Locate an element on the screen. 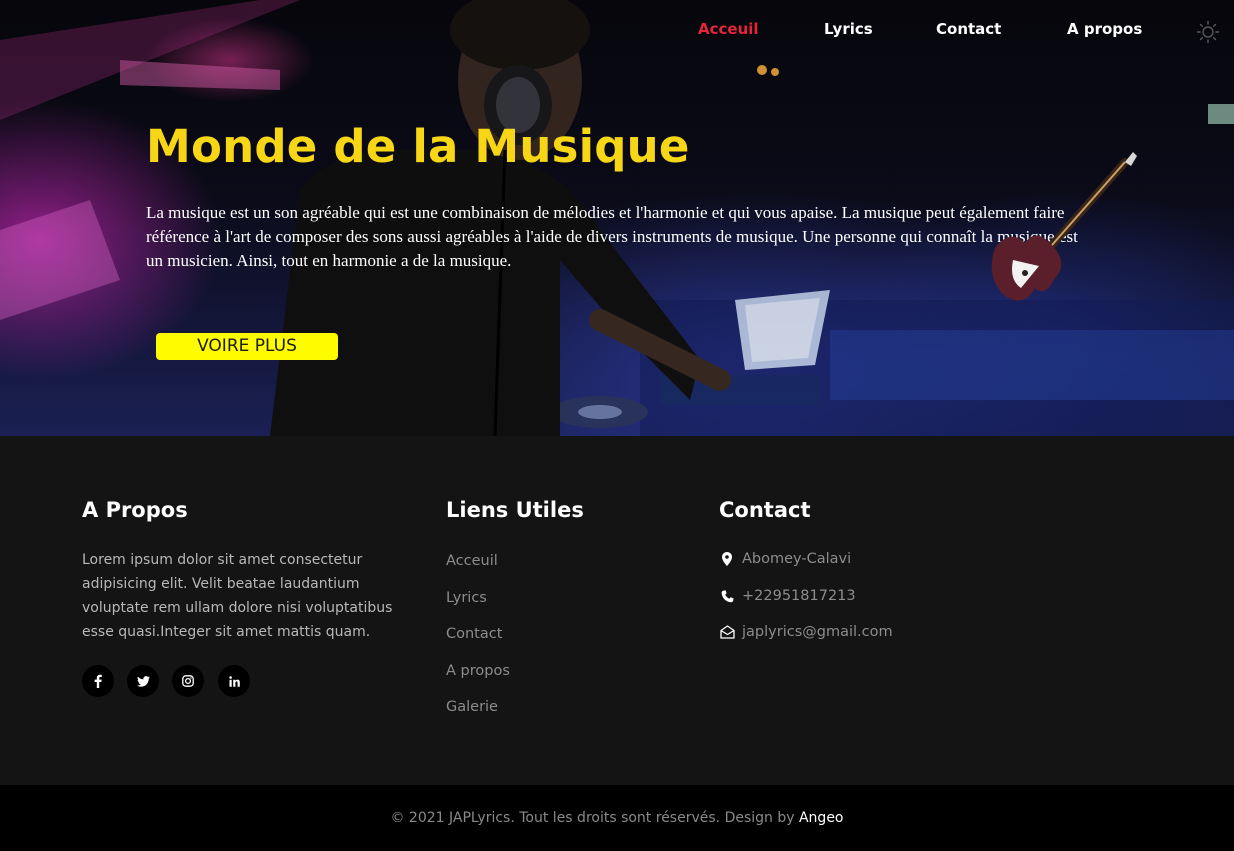 The image size is (1234, 851). facebook-icon is located at coordinates (98, 681).